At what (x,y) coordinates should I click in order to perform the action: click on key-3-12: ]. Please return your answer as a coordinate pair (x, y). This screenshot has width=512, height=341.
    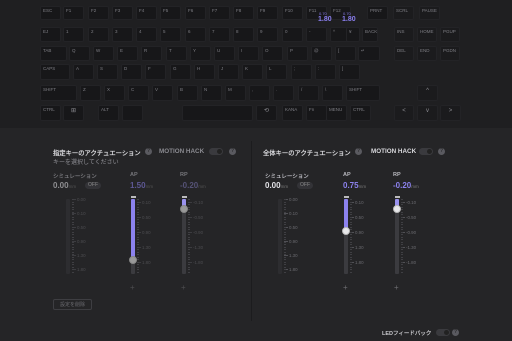
    Looking at the image, I should click on (349, 72).